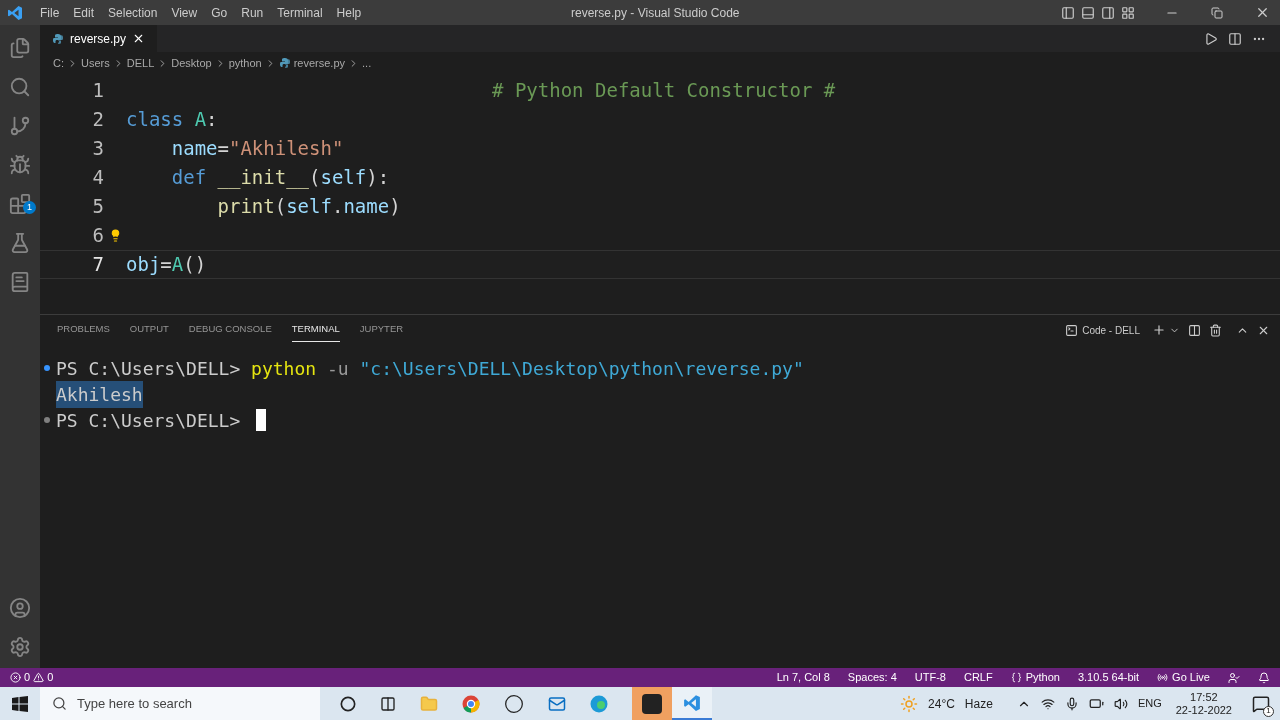 The image size is (1280, 720). What do you see at coordinates (1264, 677) in the screenshot?
I see `notifications-icon` at bounding box center [1264, 677].